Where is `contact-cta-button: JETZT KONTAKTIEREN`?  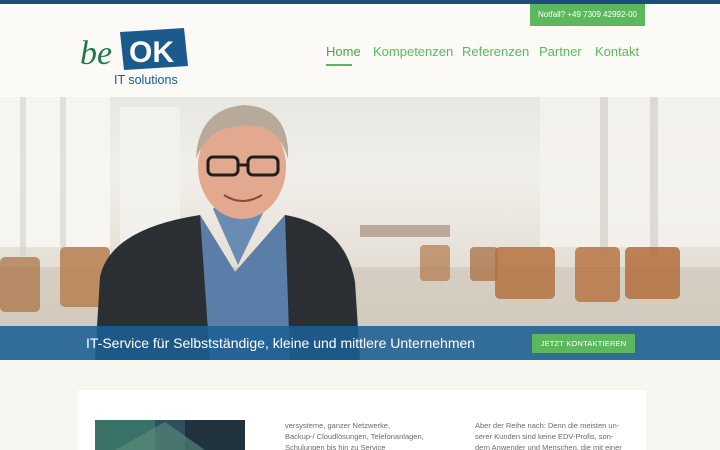 contact-cta-button: JETZT KONTAKTIEREN is located at coordinates (583, 343).